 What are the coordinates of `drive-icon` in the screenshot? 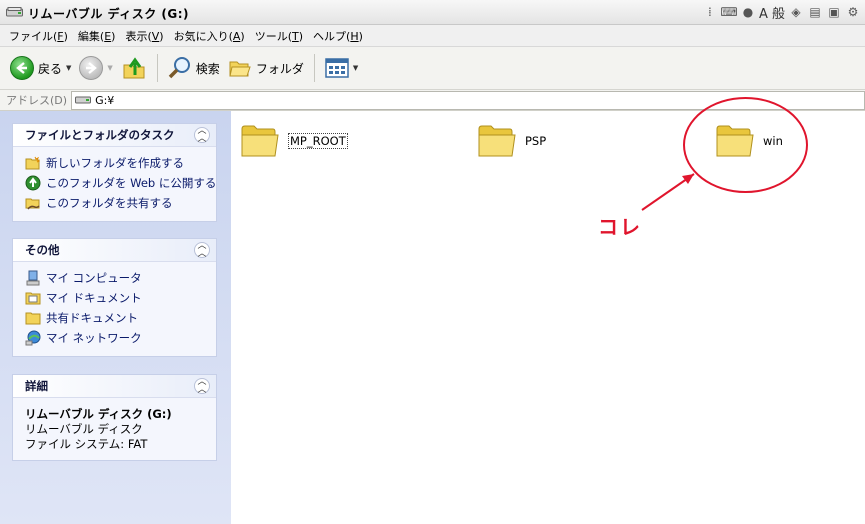 It's located at (83, 100).